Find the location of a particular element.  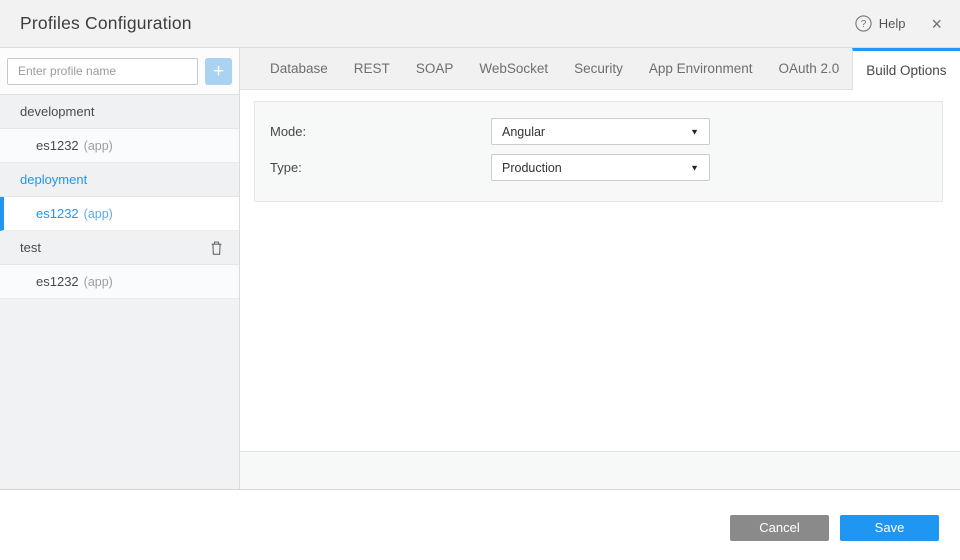

profile-item-deployment-es1232-selected: es1232 (app) is located at coordinates (119, 214).